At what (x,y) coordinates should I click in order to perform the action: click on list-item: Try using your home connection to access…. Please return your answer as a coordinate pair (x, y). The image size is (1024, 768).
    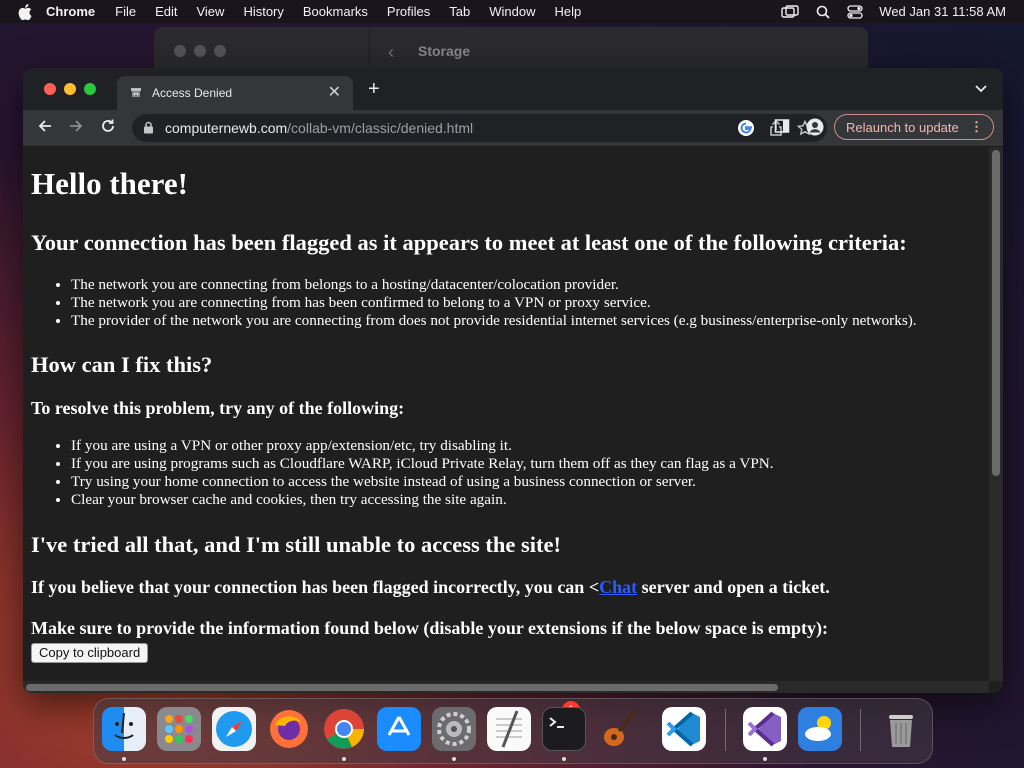
    Looking at the image, I should click on (422, 482).